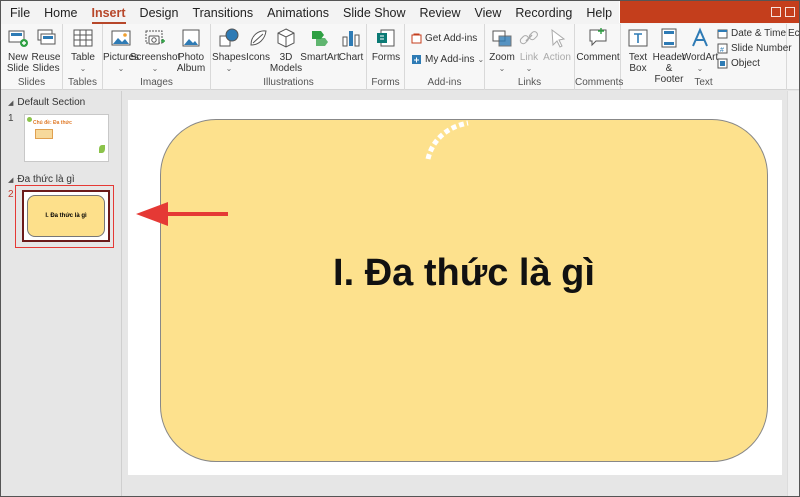 This screenshot has height=497, width=800. What do you see at coordinates (700, 50) in the screenshot?
I see `wordart-button: WordArt ⌄` at bounding box center [700, 50].